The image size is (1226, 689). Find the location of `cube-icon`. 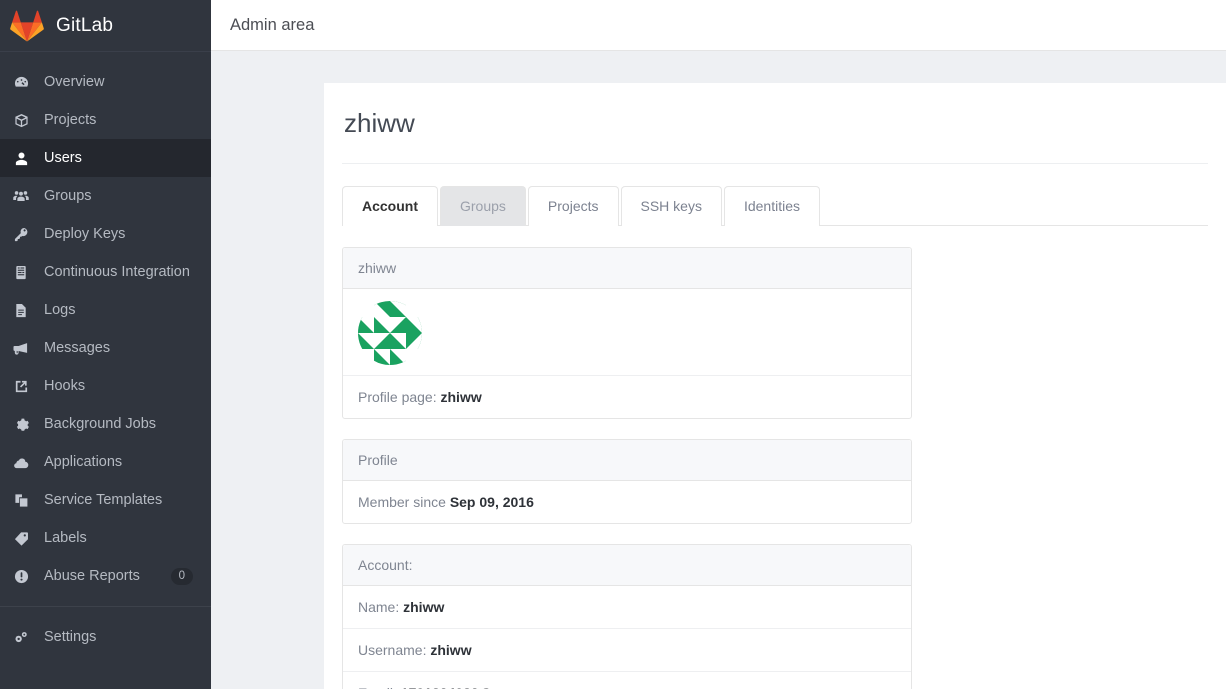

cube-icon is located at coordinates (21, 120).